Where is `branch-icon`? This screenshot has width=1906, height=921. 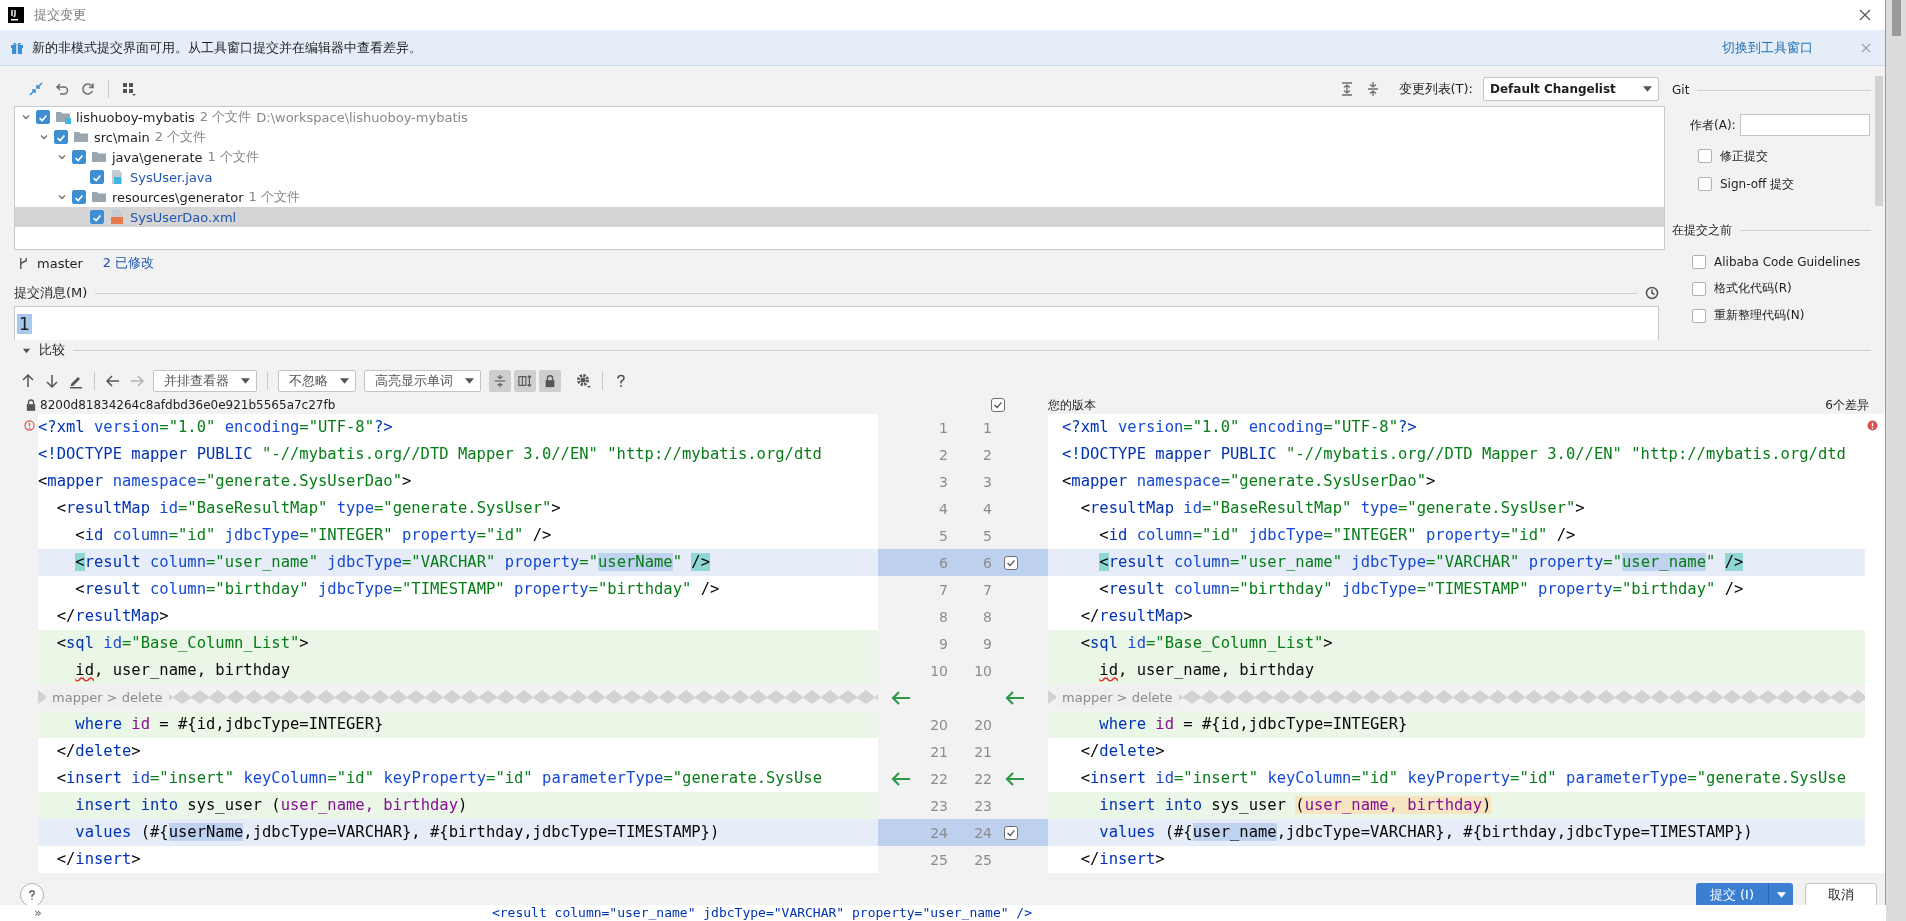 branch-icon is located at coordinates (23, 263).